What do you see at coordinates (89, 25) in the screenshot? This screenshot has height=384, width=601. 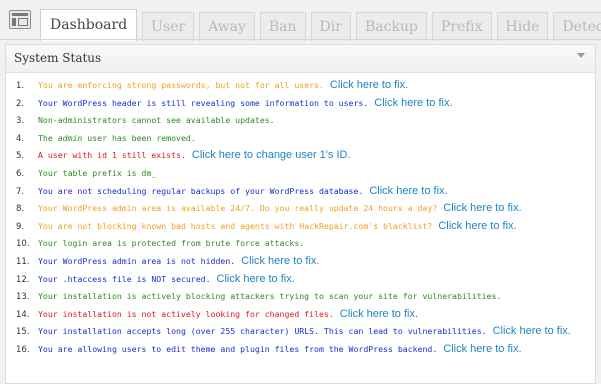 I see `tab-dashboard: Dashboard` at bounding box center [89, 25].